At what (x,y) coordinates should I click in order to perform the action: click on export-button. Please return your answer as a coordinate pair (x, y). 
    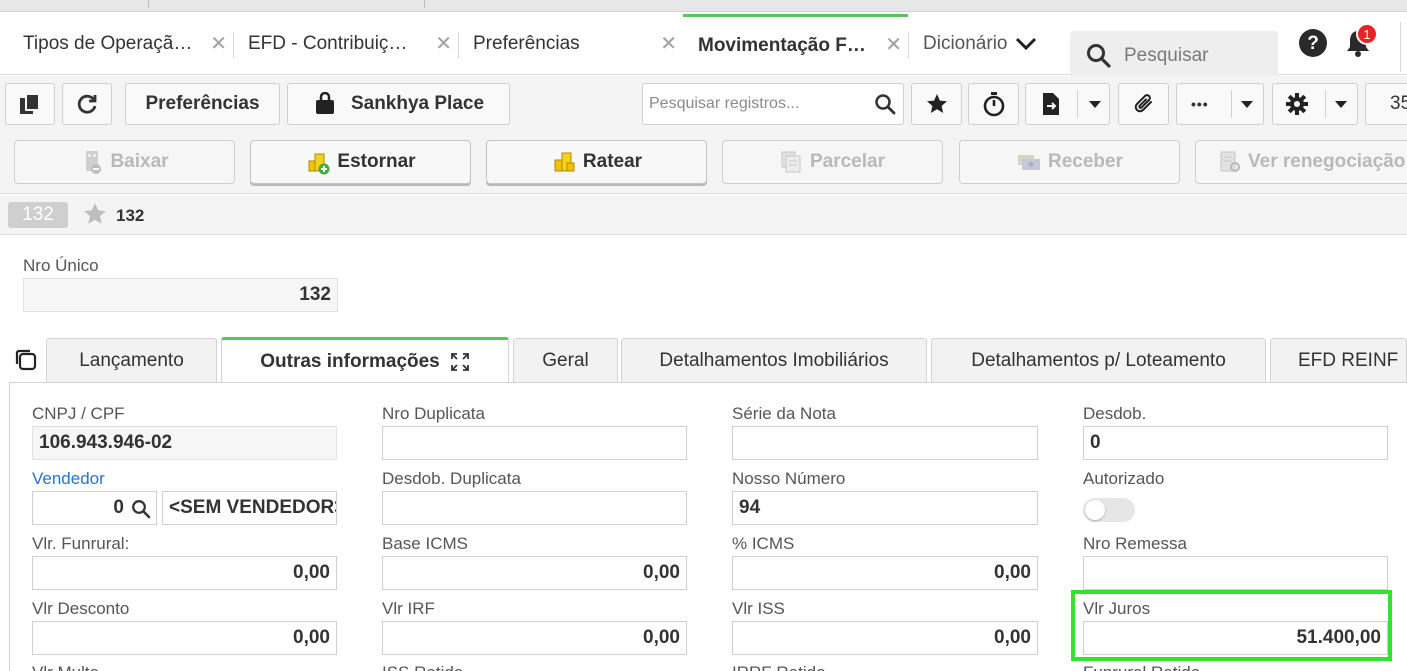
    Looking at the image, I should click on (1067, 104).